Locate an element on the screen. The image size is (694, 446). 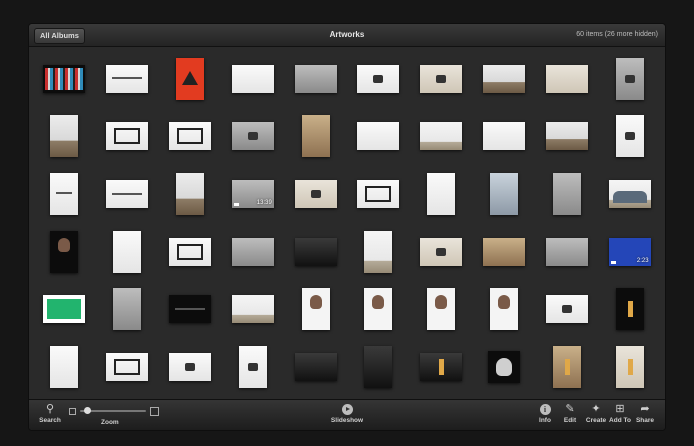
share-button: ➦ Share is located at coordinates (645, 413).